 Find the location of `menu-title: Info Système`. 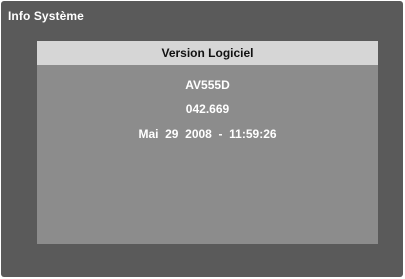

menu-title: Info Système is located at coordinates (46, 16).